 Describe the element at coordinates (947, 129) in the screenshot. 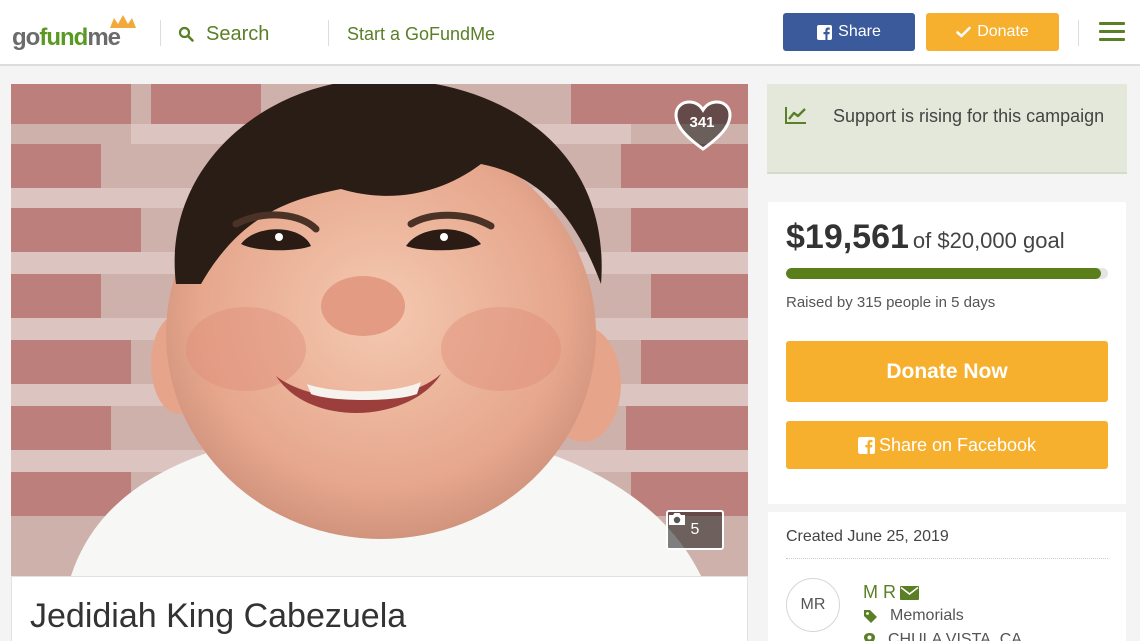

I see `trending-banner: Support is rising for this campaign` at that location.